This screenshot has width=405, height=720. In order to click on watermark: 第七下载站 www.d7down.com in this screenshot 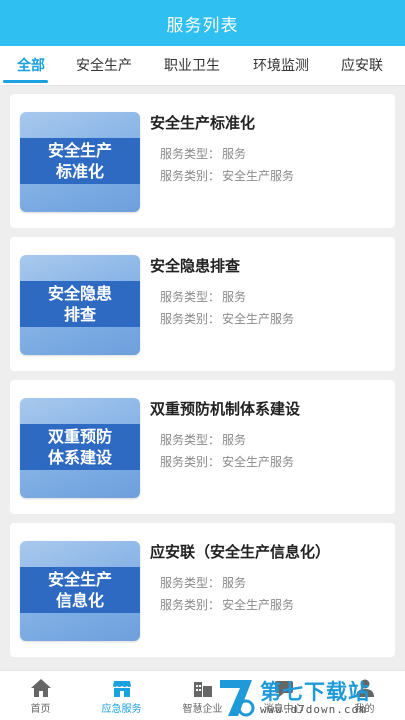, I will do `click(307, 698)`.